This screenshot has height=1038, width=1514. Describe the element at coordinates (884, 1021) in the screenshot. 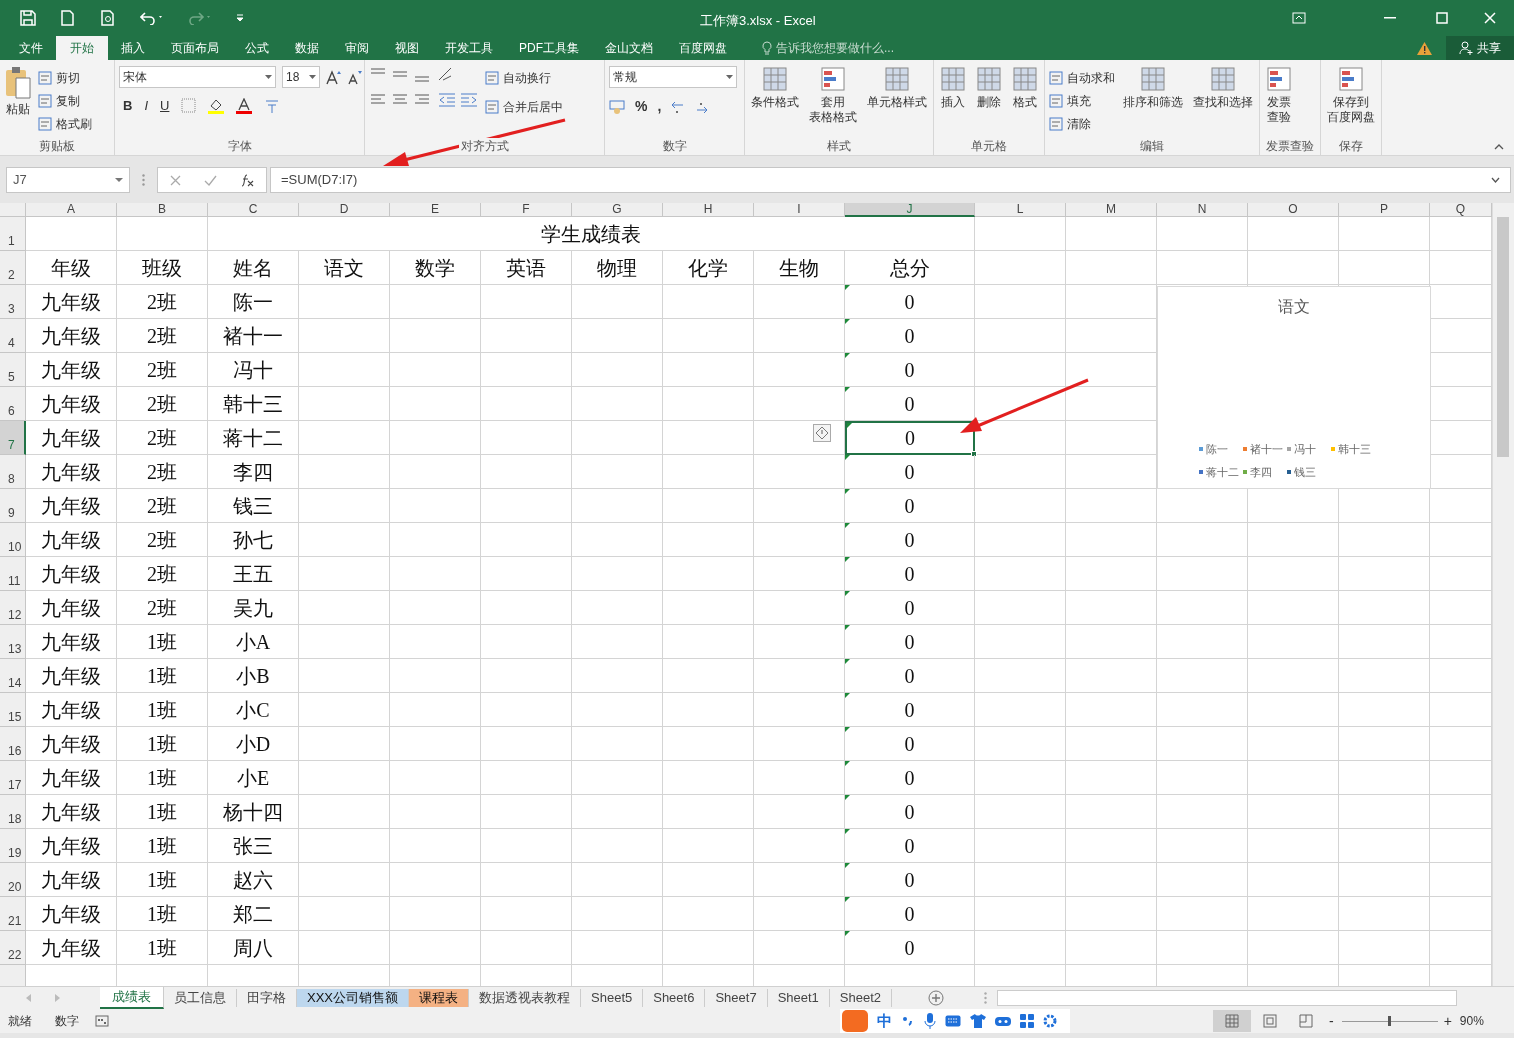

I see `ime-mode-toggle: 中` at that location.